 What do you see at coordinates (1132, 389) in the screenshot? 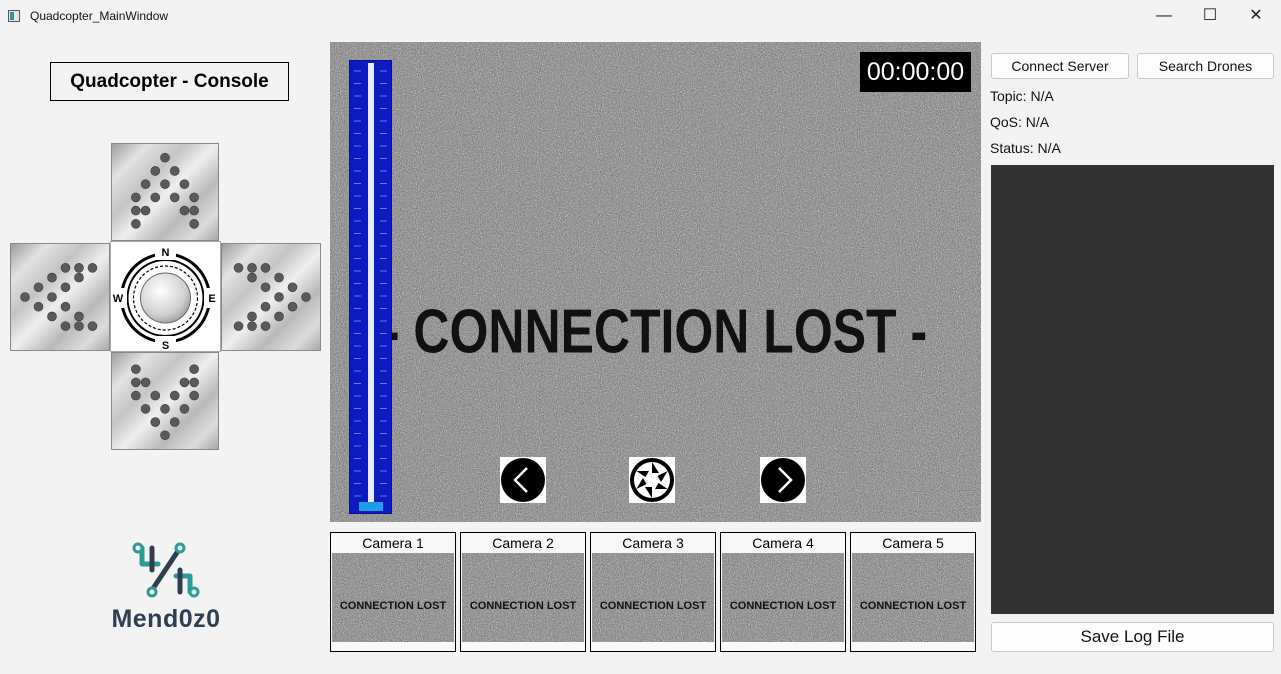
I see `log-console` at bounding box center [1132, 389].